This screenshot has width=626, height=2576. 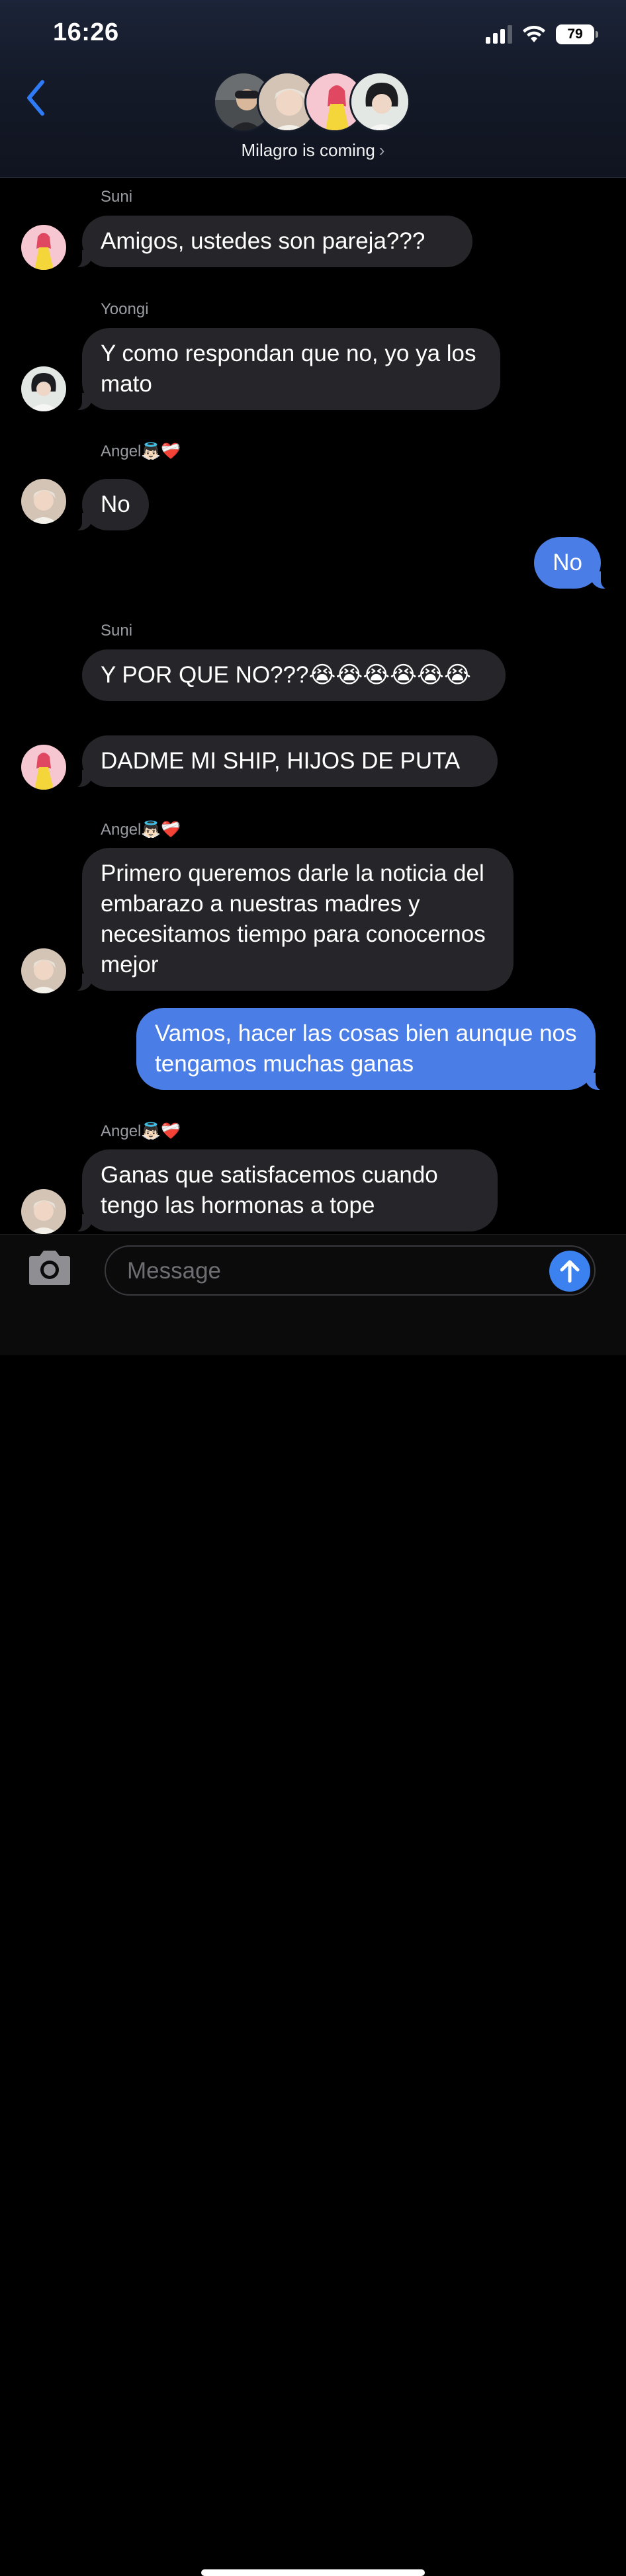 I want to click on home-indicator, so click(x=313, y=2572).